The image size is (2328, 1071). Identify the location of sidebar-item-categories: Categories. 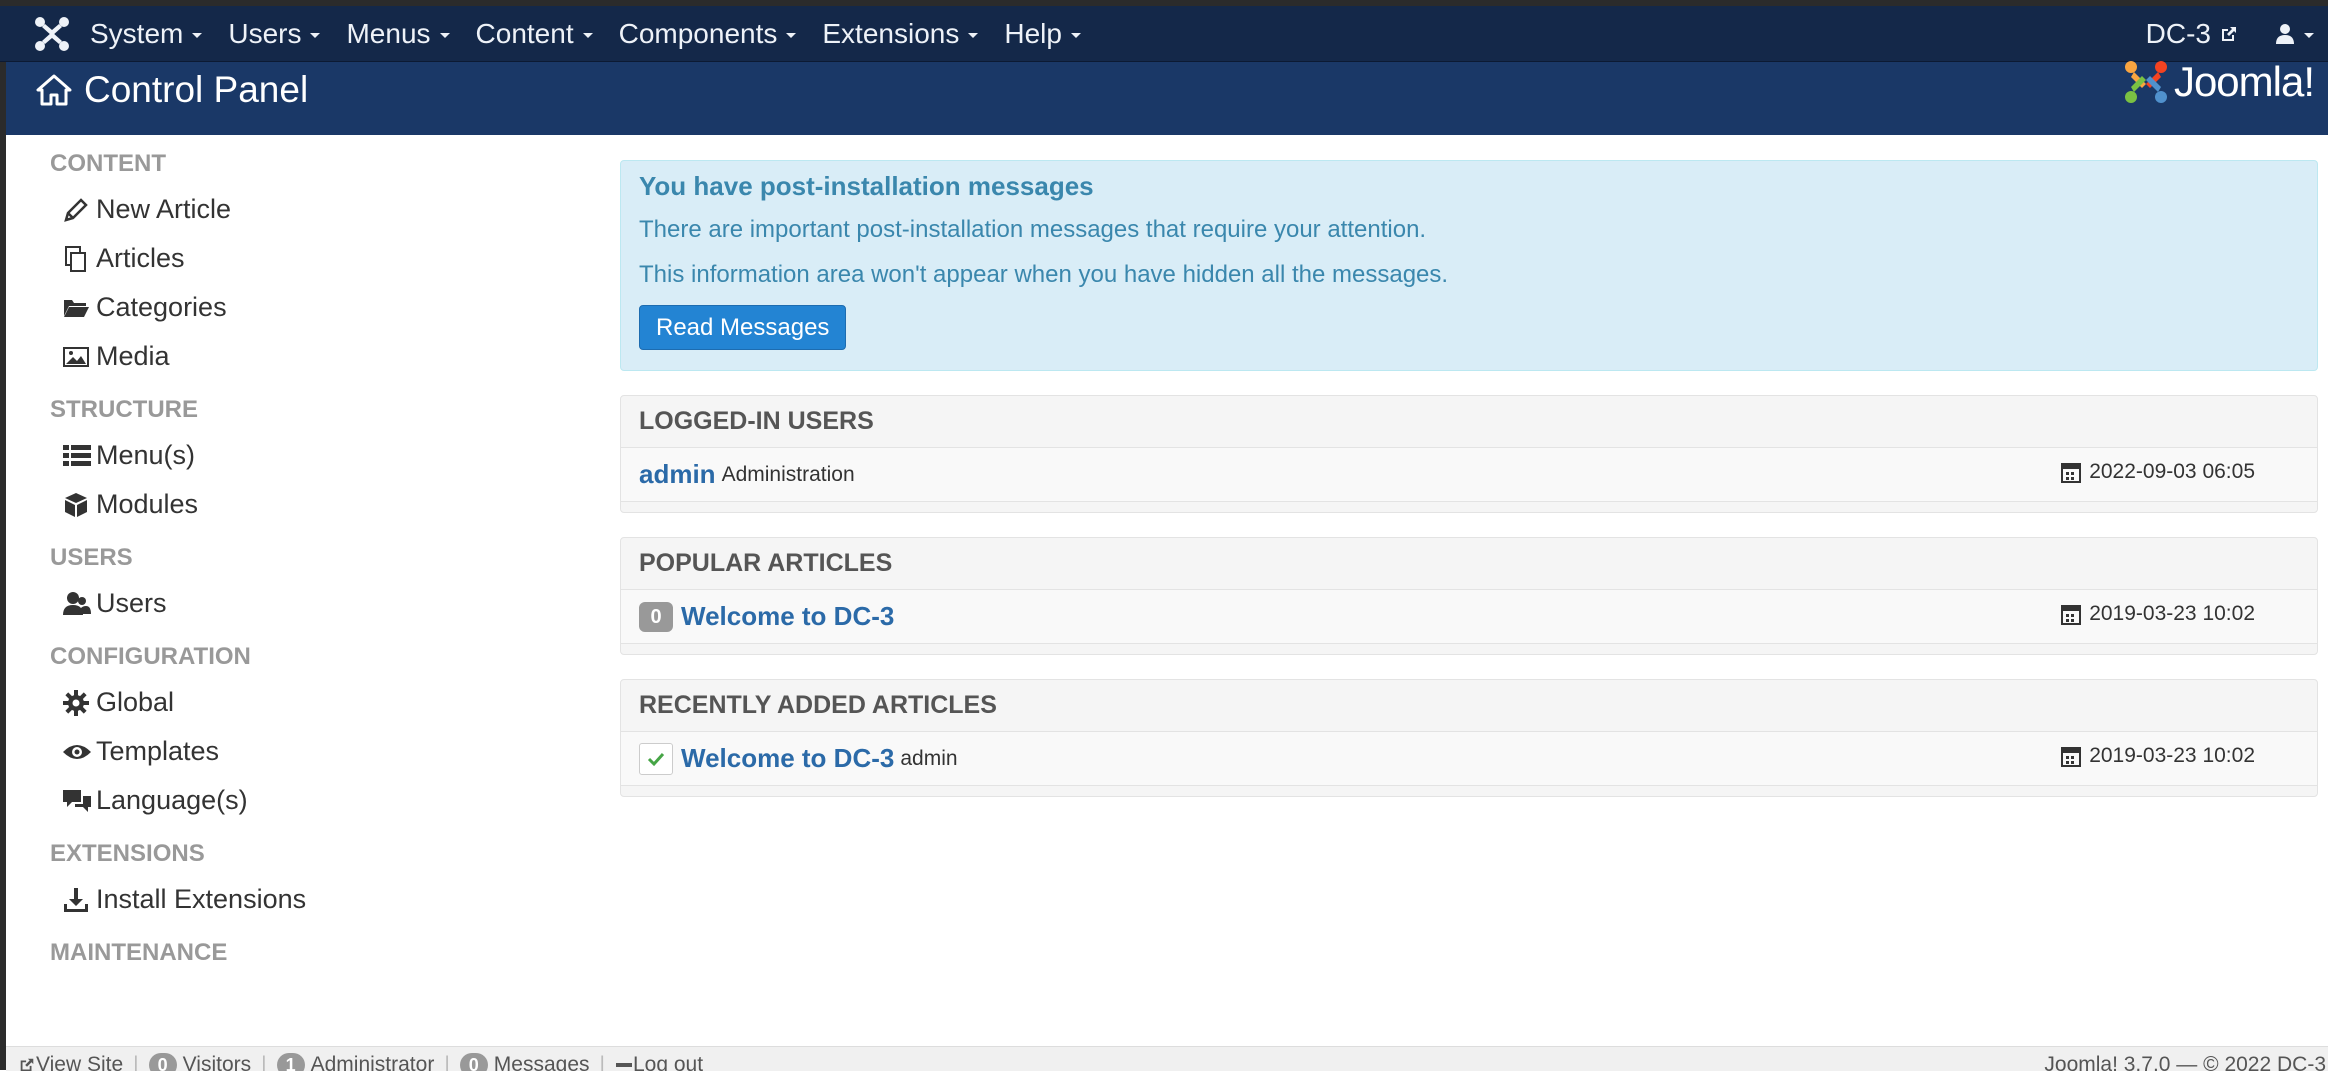
(316, 307).